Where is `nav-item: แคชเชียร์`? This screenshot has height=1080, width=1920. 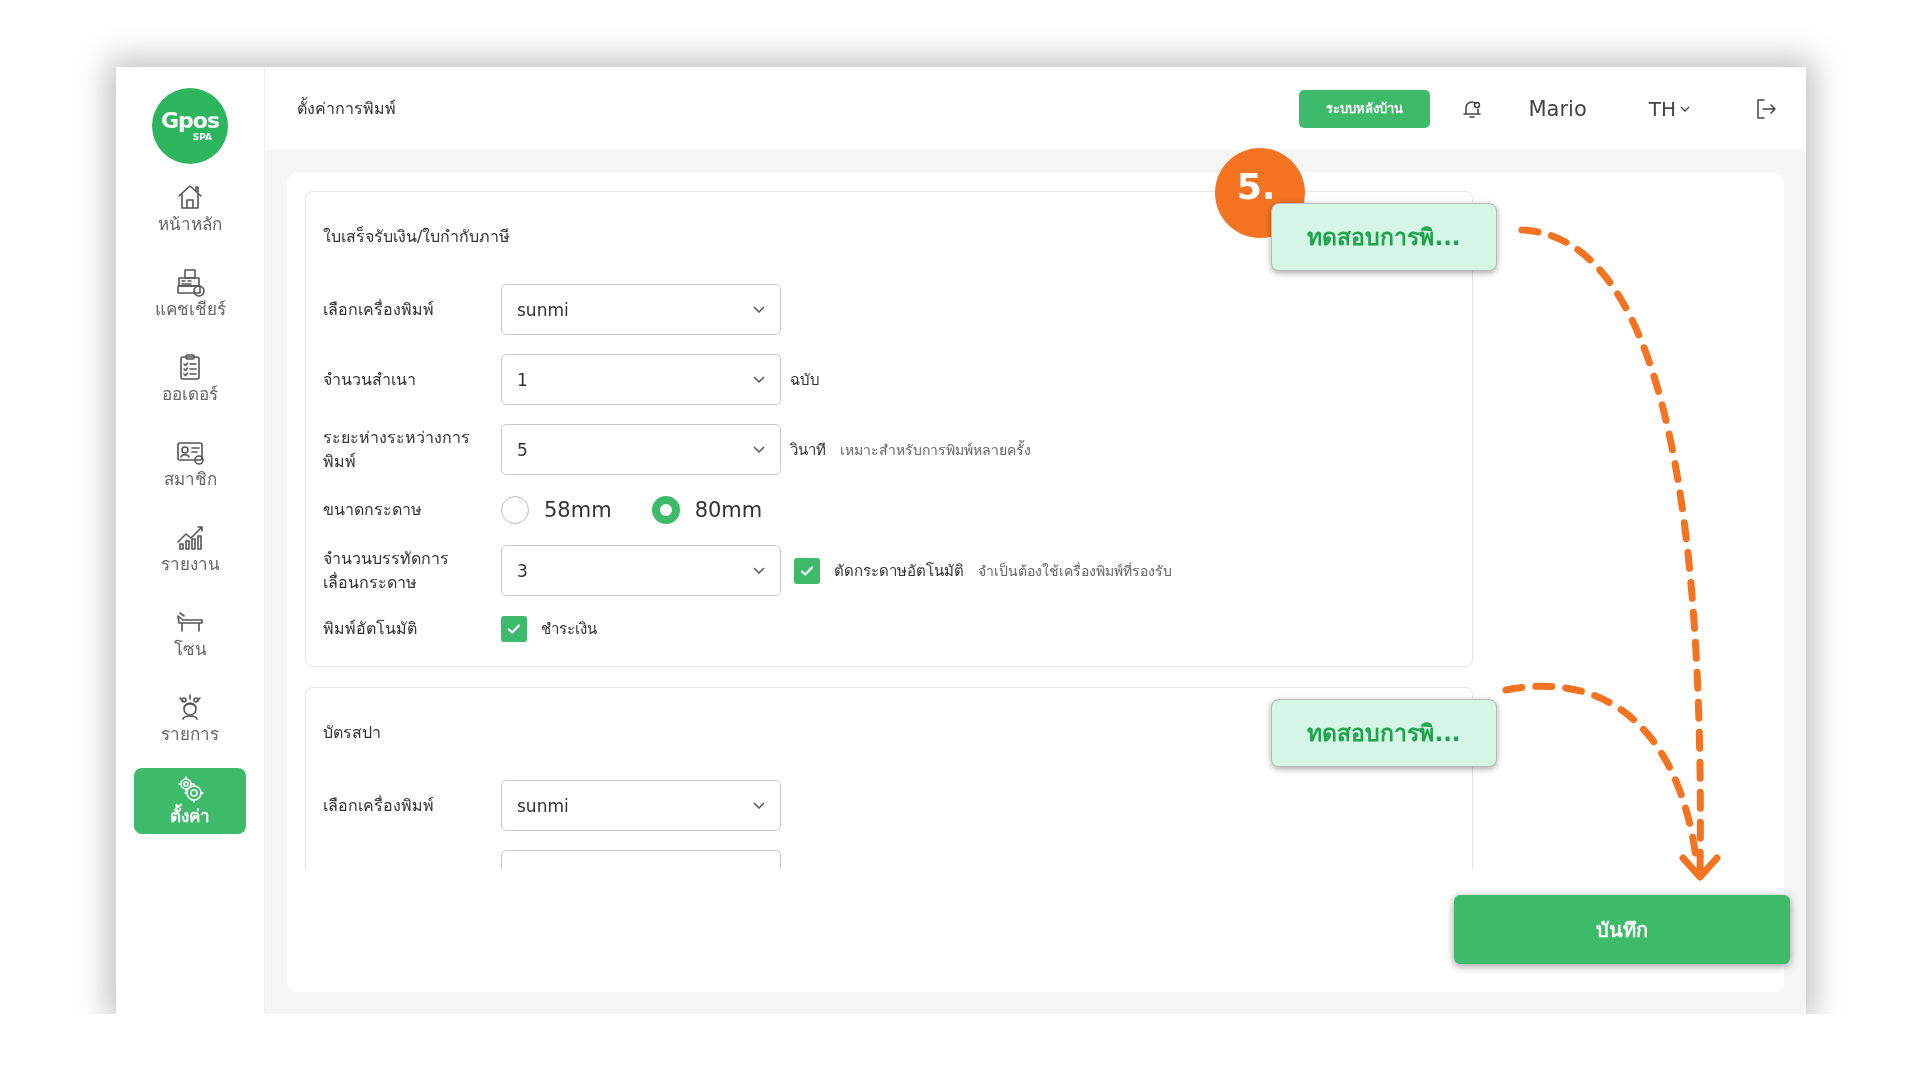
nav-item: แคชเชียร์ is located at coordinates (190, 294).